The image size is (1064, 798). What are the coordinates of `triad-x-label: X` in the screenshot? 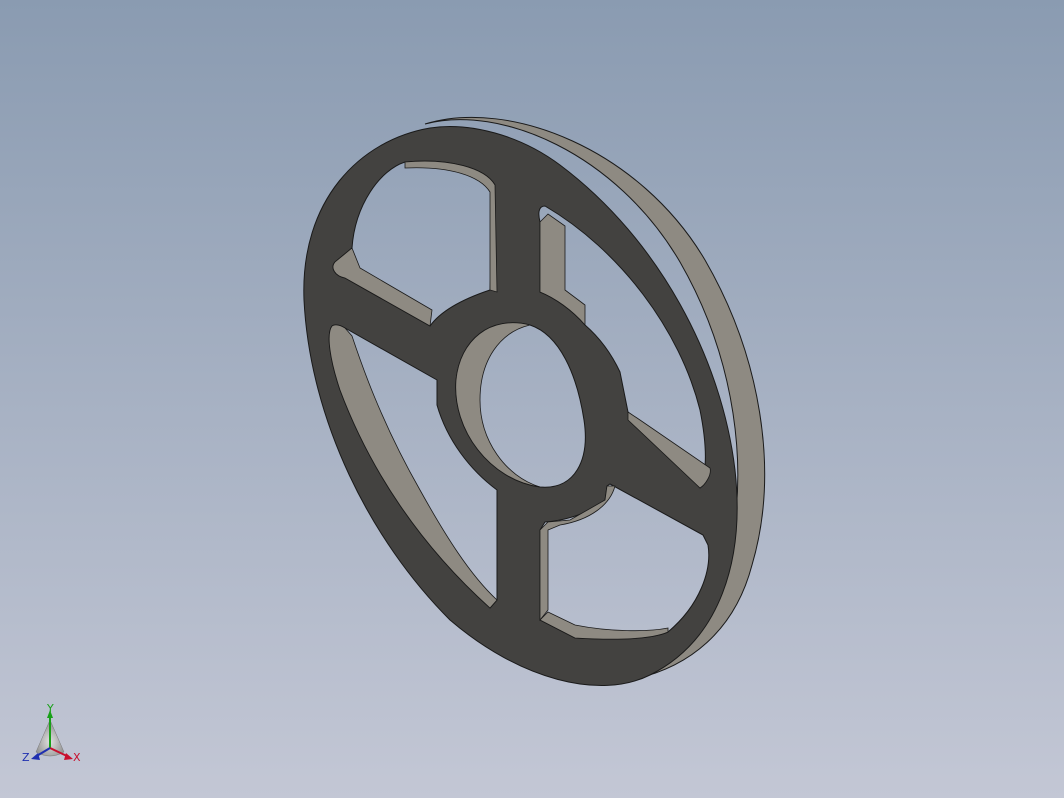 It's located at (77, 757).